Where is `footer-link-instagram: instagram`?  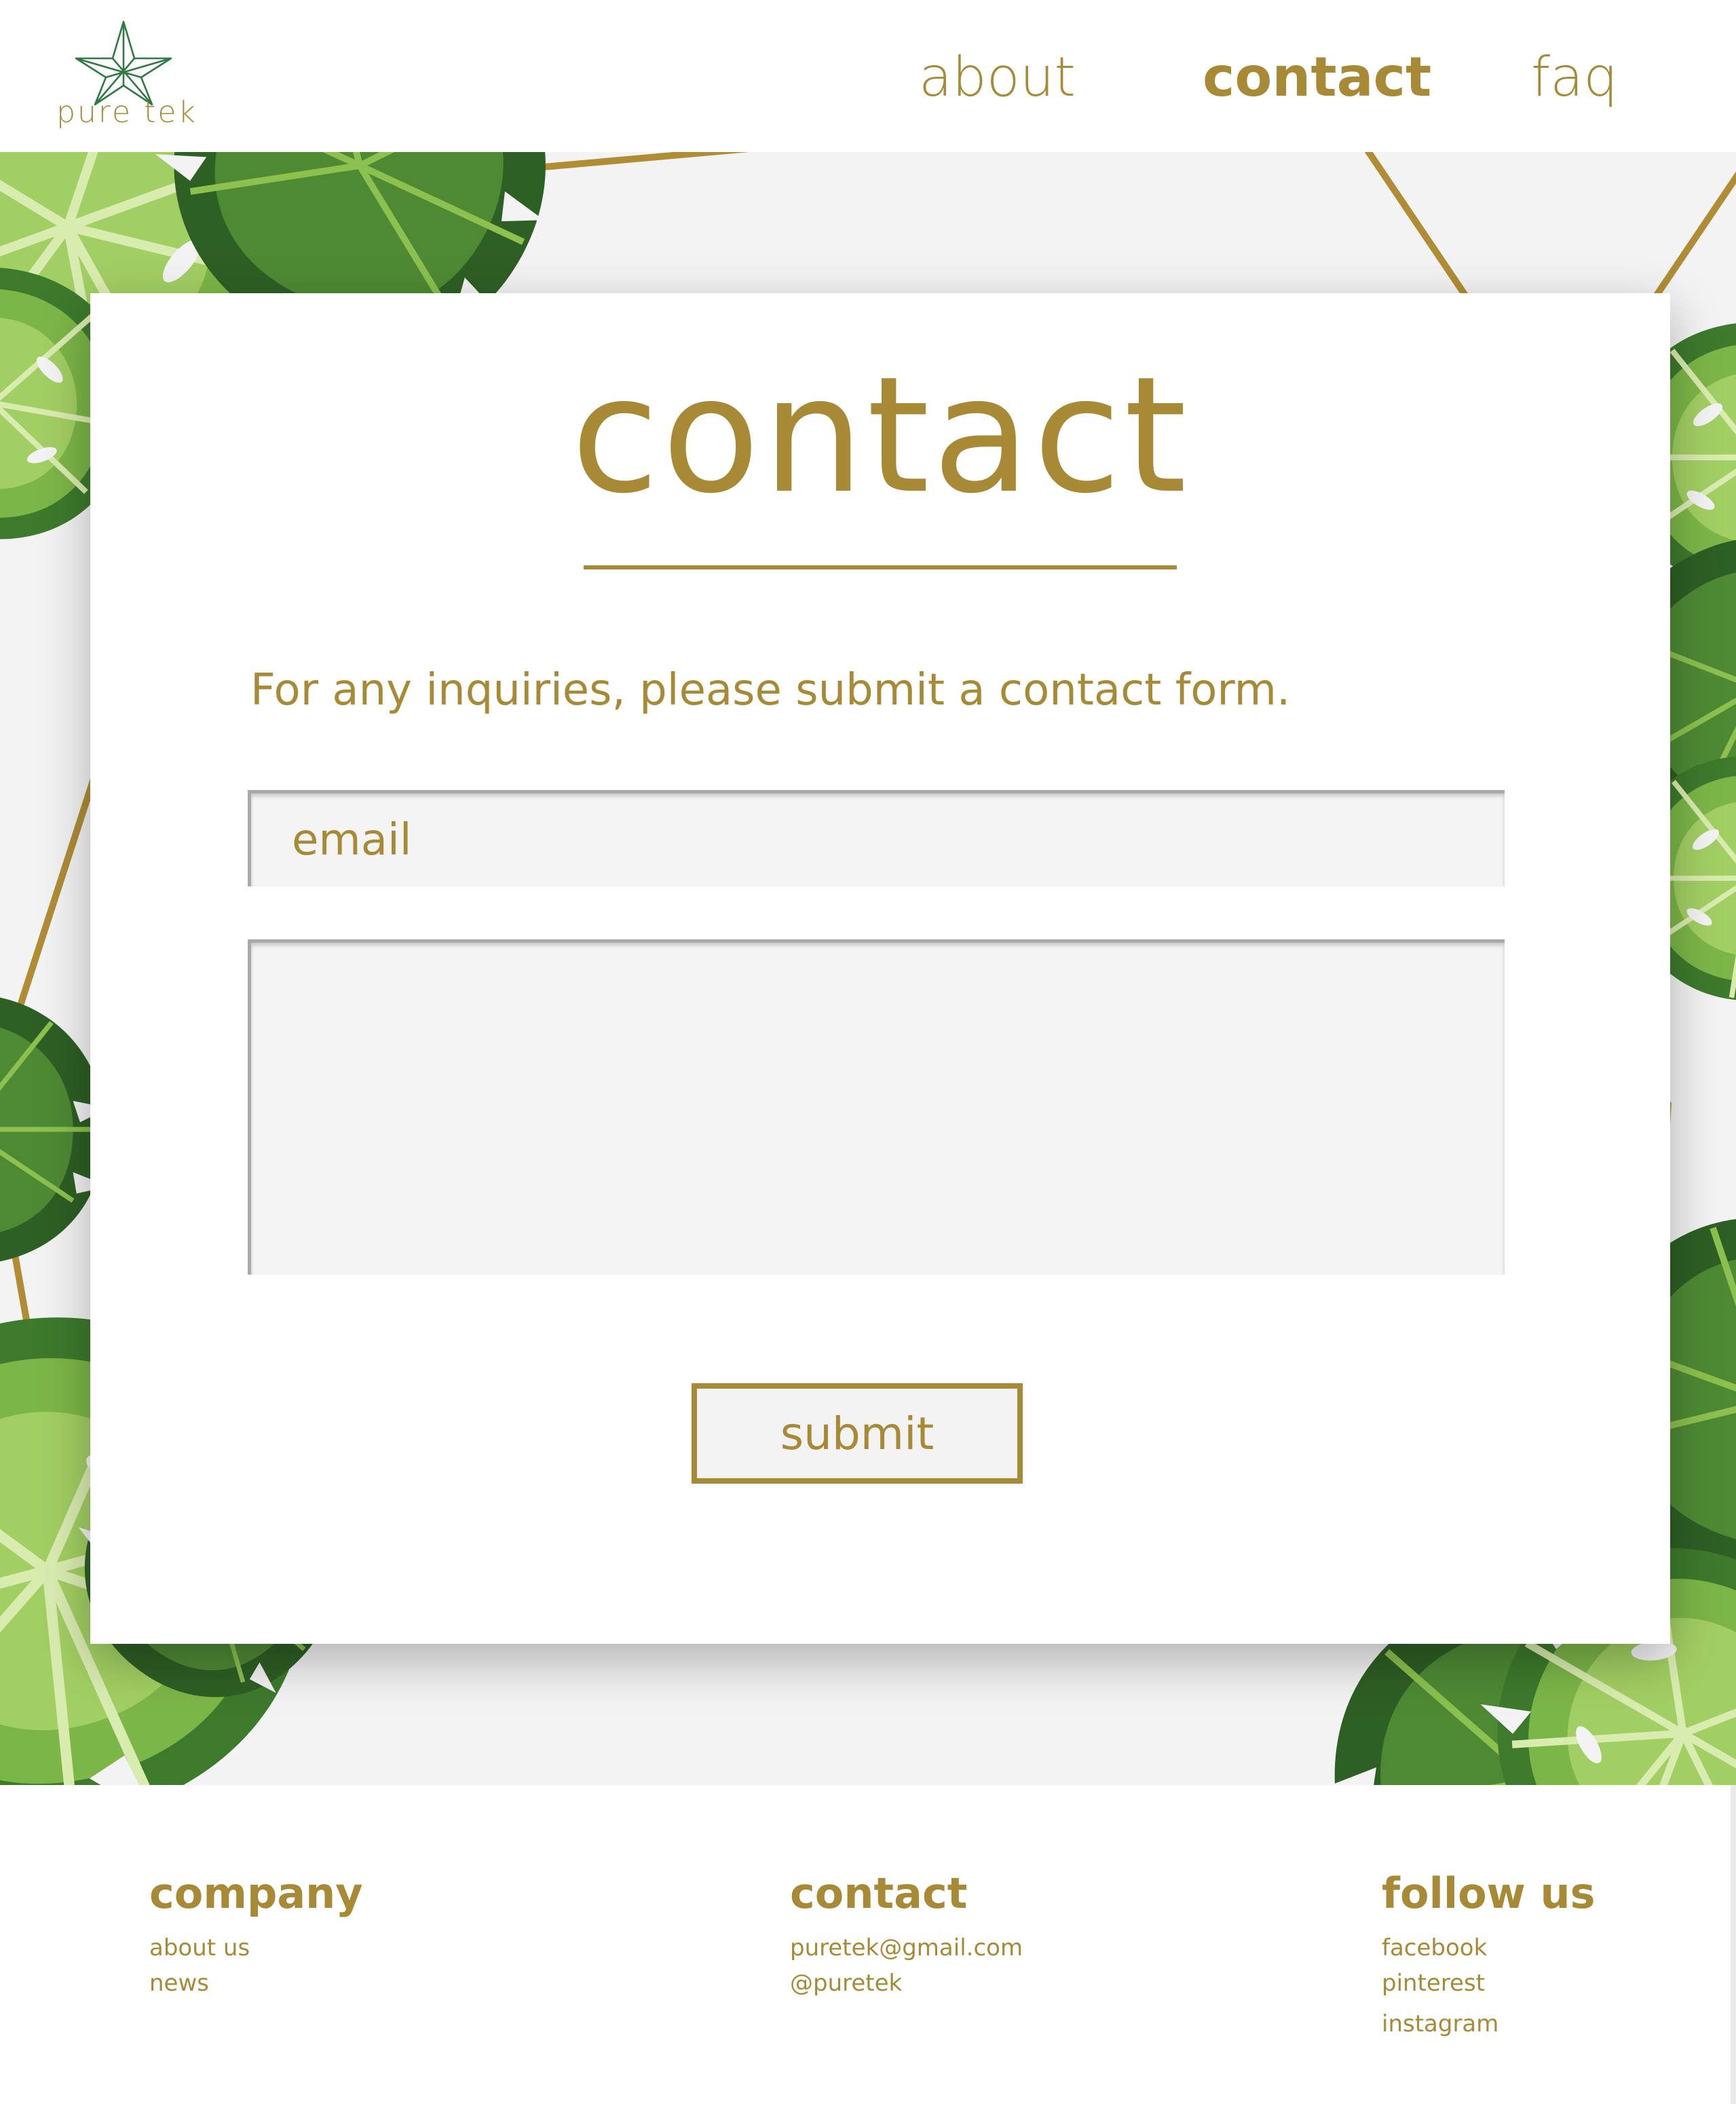 footer-link-instagram: instagram is located at coordinates (1489, 2024).